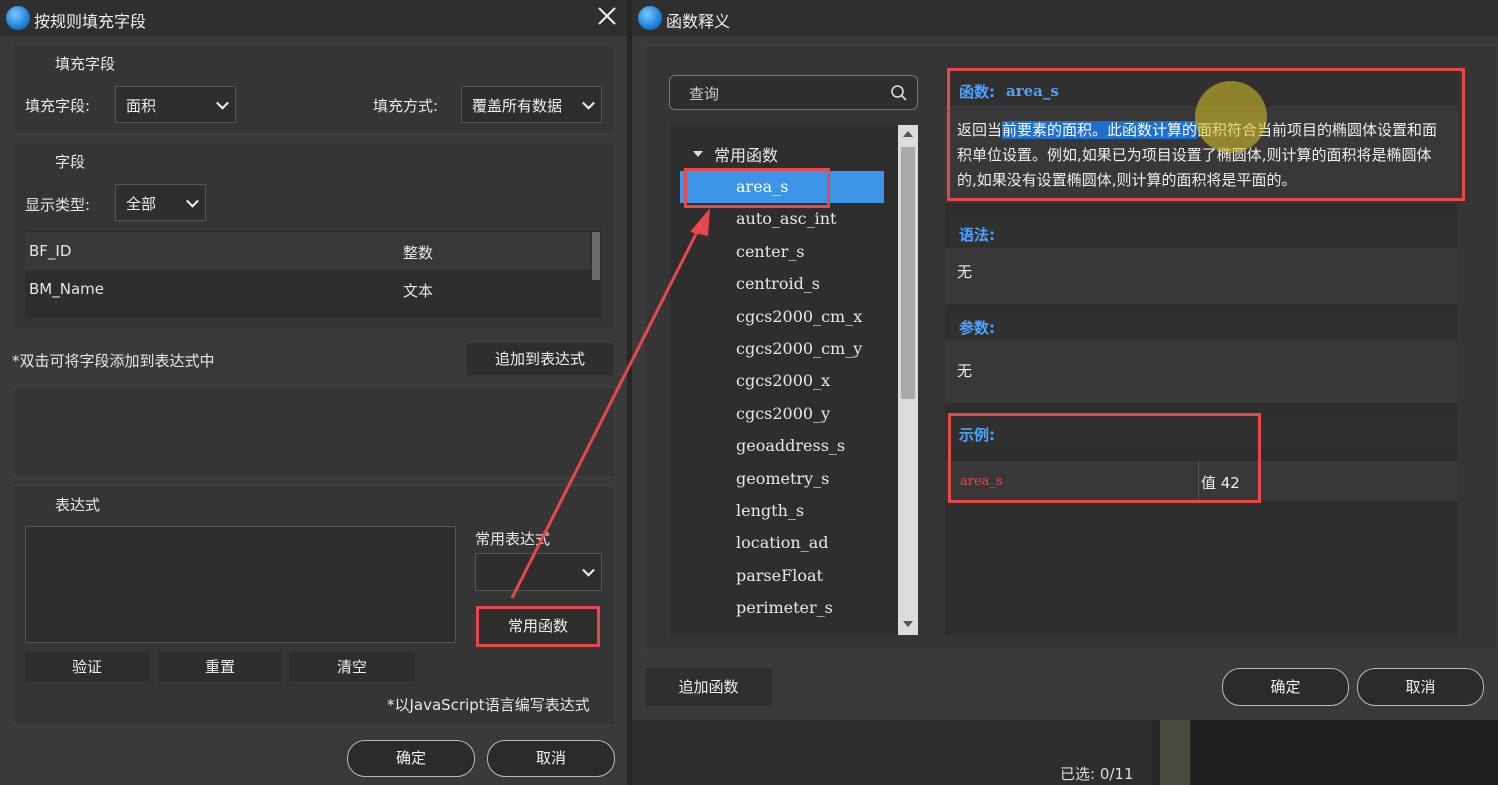  What do you see at coordinates (70, 162) in the screenshot?
I see `field-group-title: 字段` at bounding box center [70, 162].